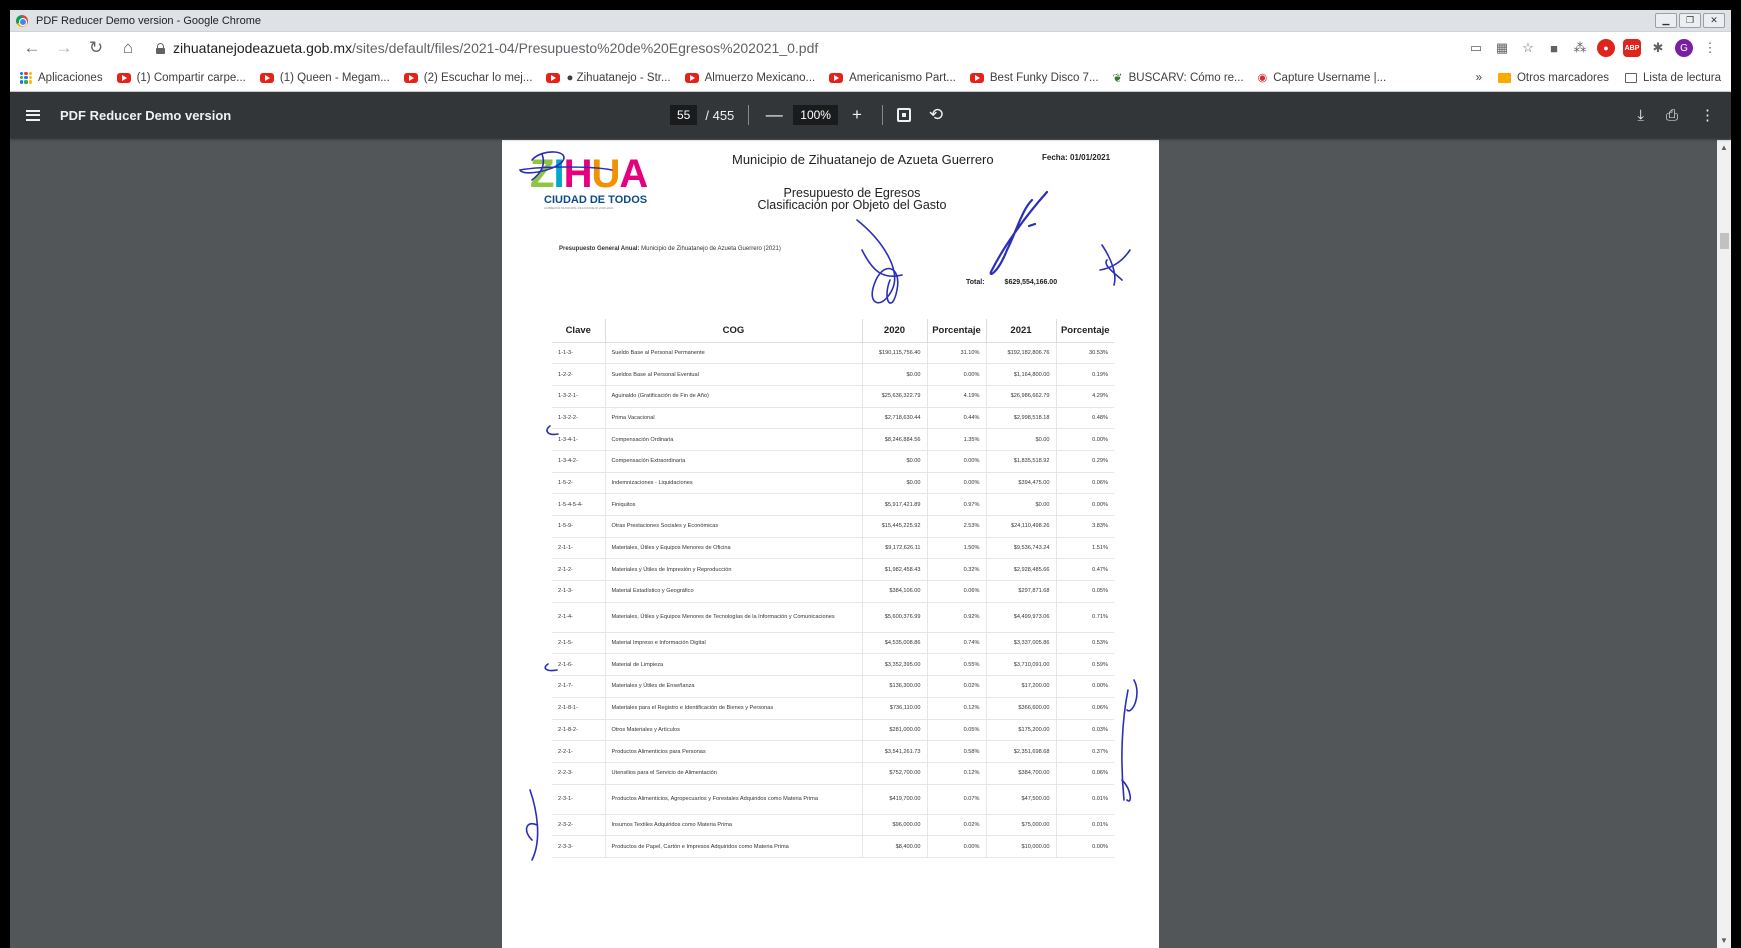  I want to click on lock-icon, so click(160, 48).